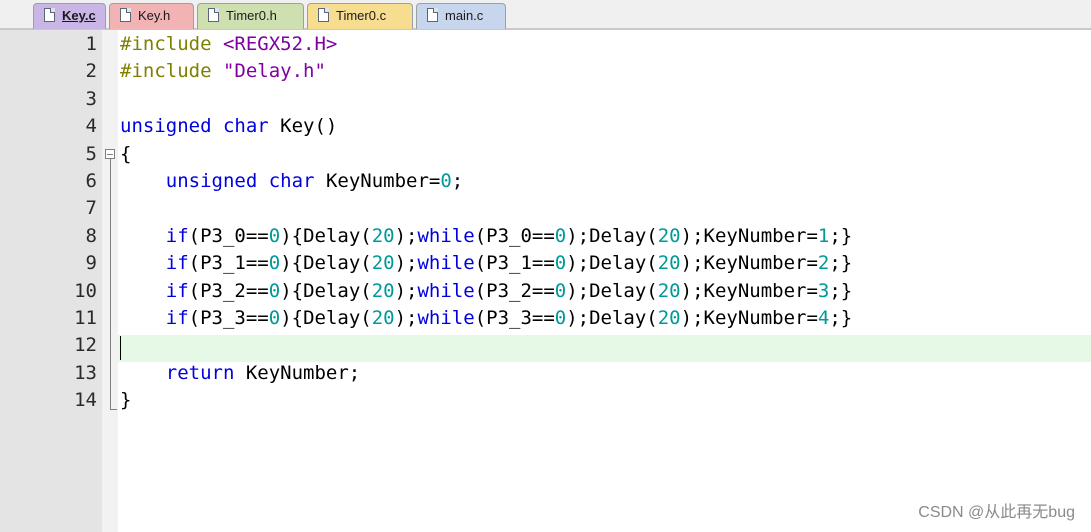 The width and height of the screenshot is (1091, 532). Describe the element at coordinates (280, 44) in the screenshot. I see `code-token: <REGX52.H>` at that location.